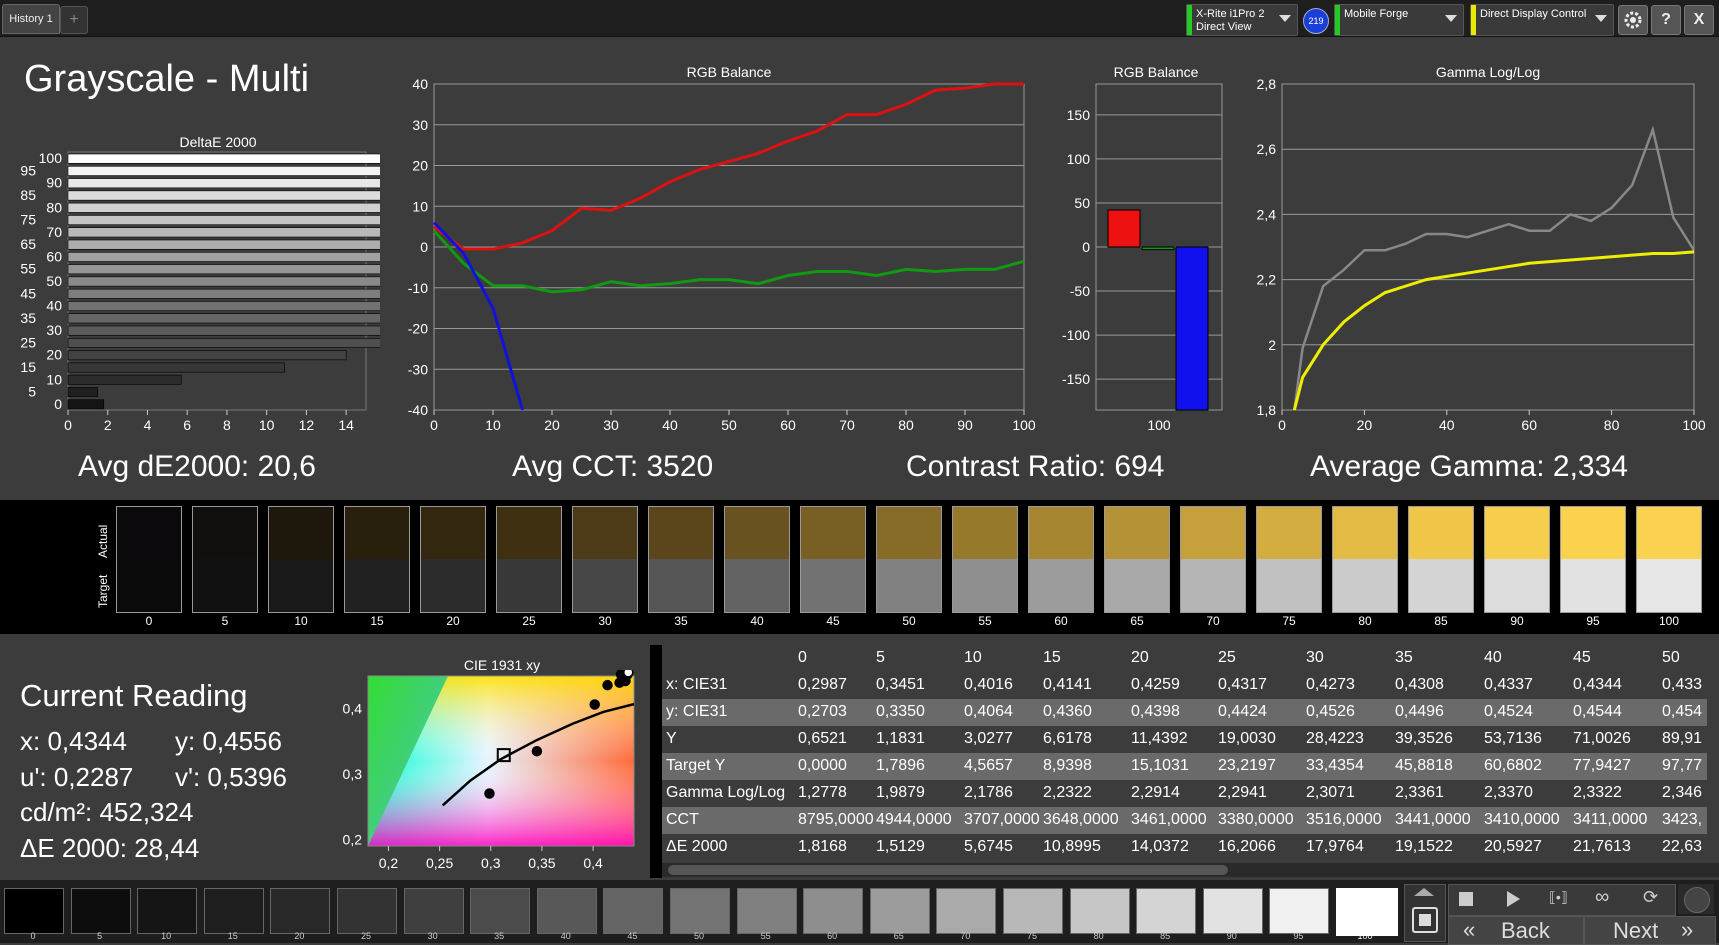 This screenshot has height=945, width=1719. Describe the element at coordinates (418, 329) in the screenshot. I see `rgb-y-tick: -20` at that location.